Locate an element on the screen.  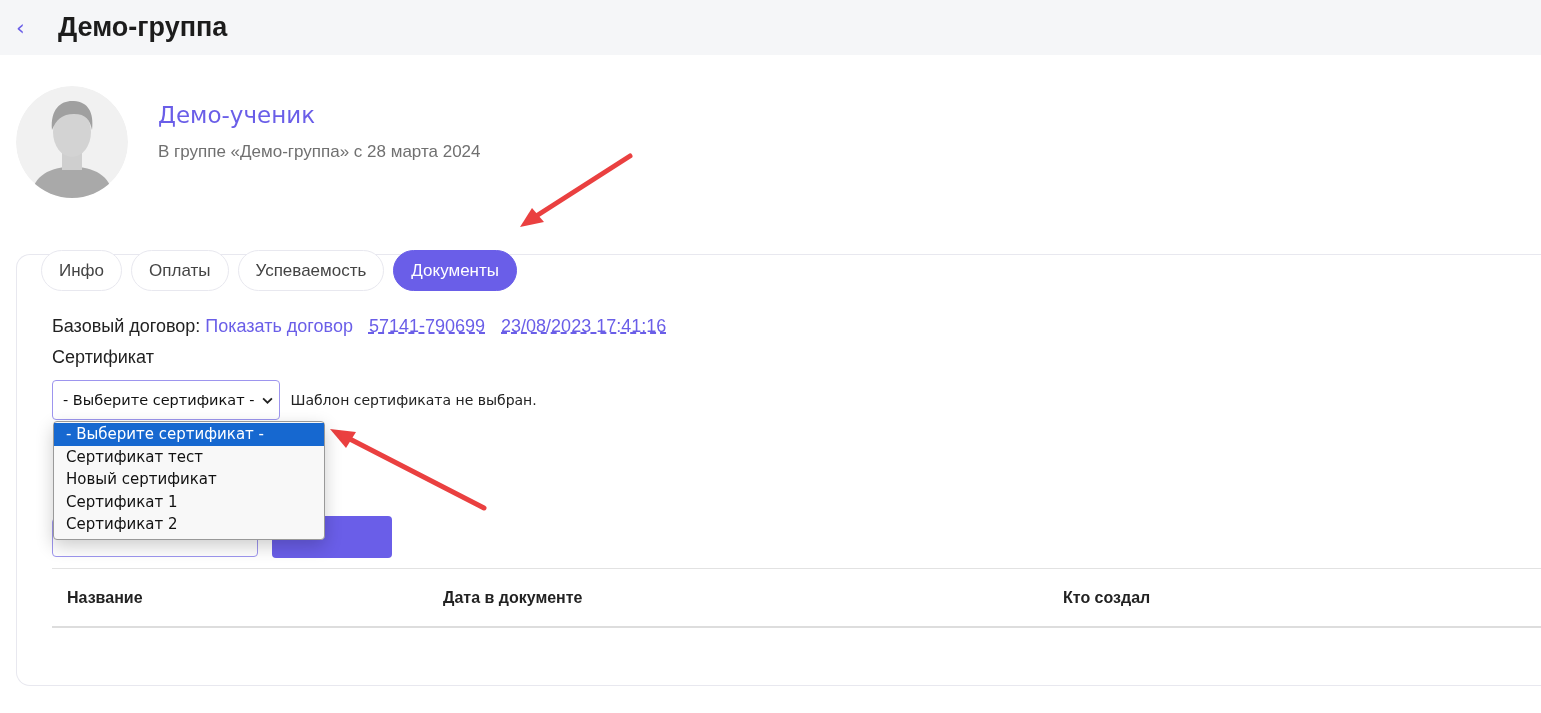
dropdown-option: Сертификат тест is located at coordinates (189, 456).